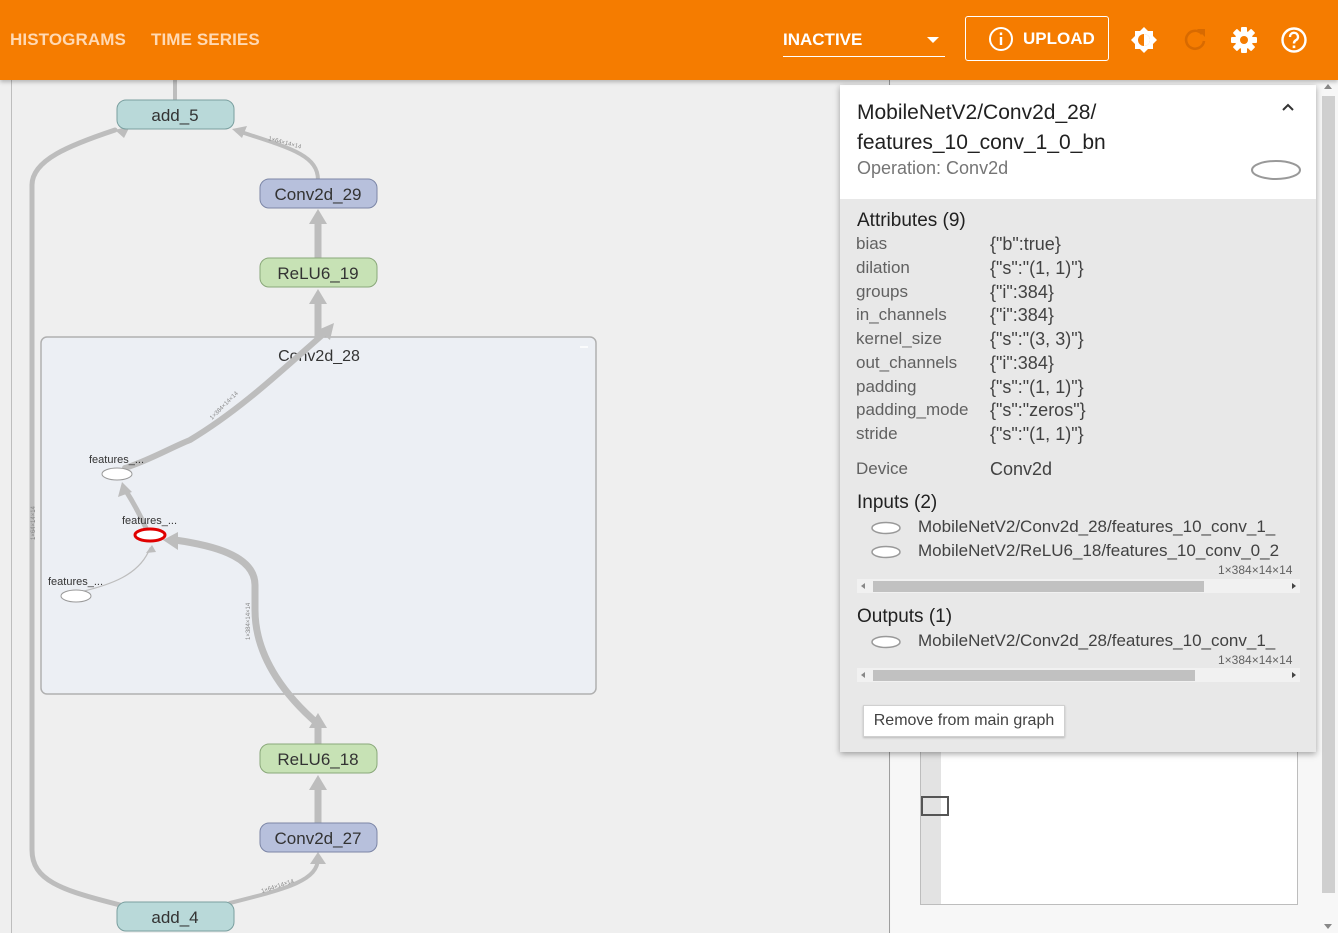 This screenshot has height=933, width=1338. Describe the element at coordinates (34, 522) in the screenshot. I see `svg-text: 1×64×14×14` at that location.